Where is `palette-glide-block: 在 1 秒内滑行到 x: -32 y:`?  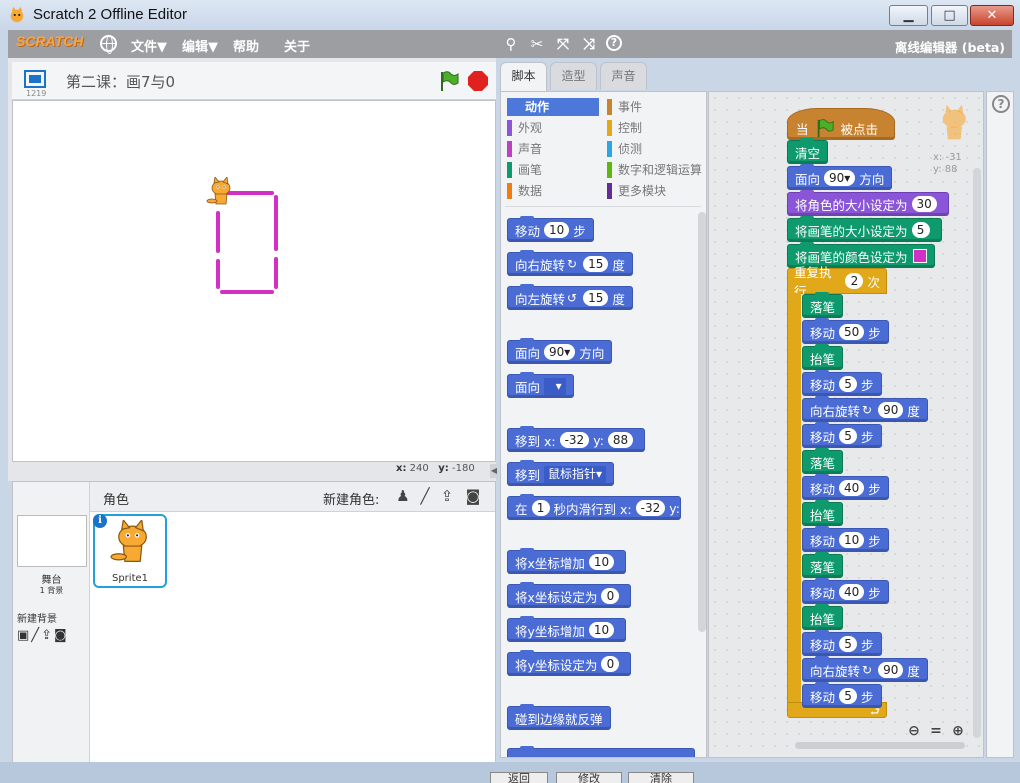
palette-glide-block: 在 1 秒内滑行到 x: -32 y: is located at coordinates (594, 507).